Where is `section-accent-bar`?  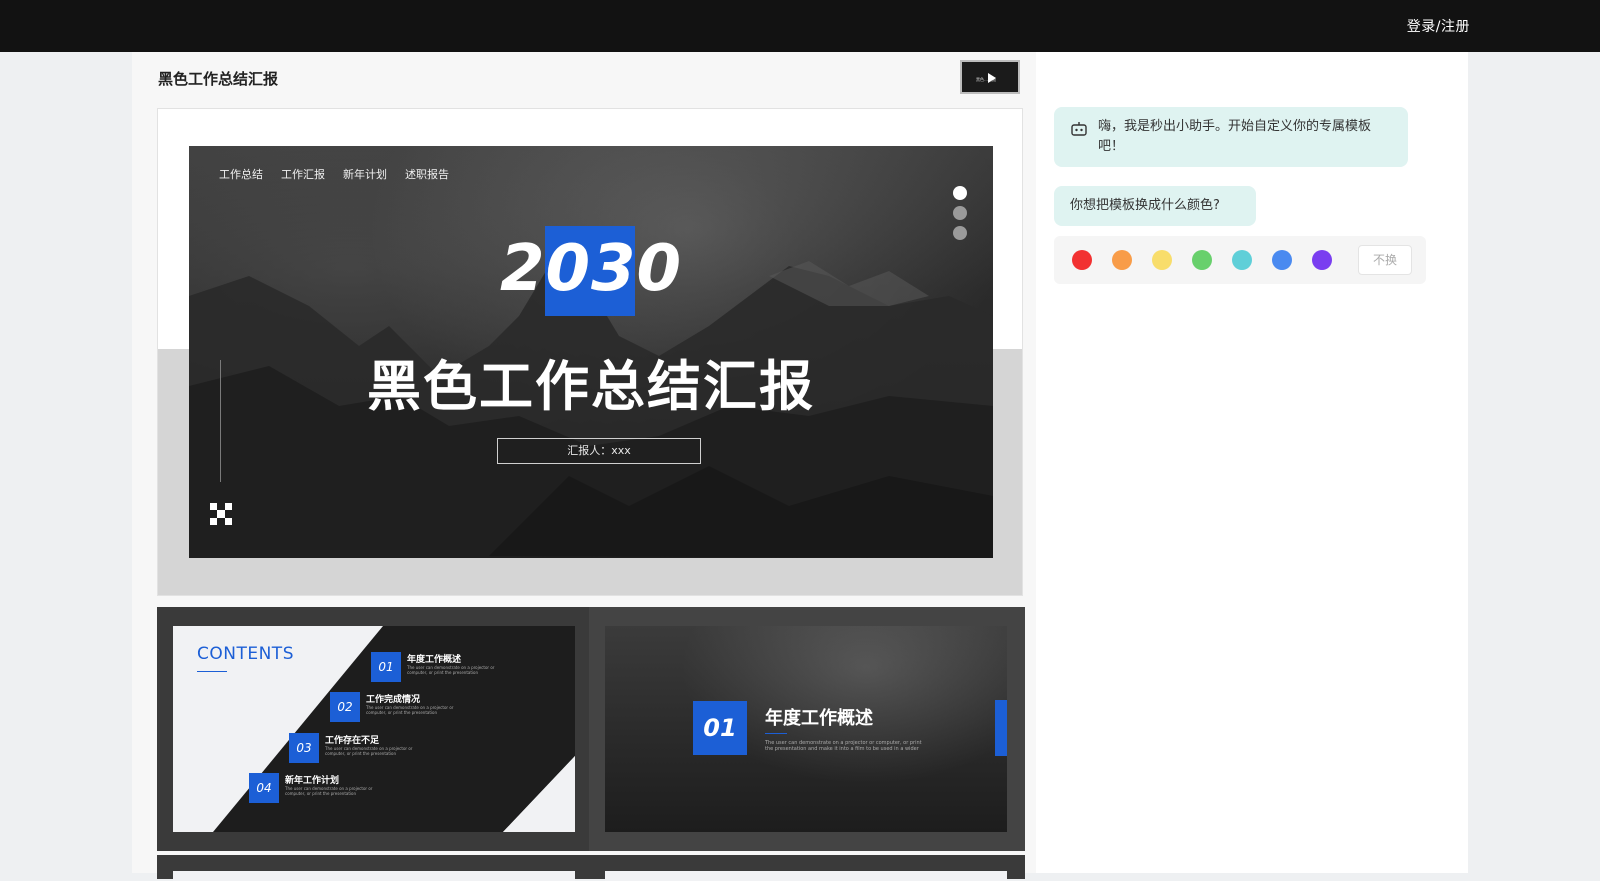
section-accent-bar is located at coordinates (1001, 728).